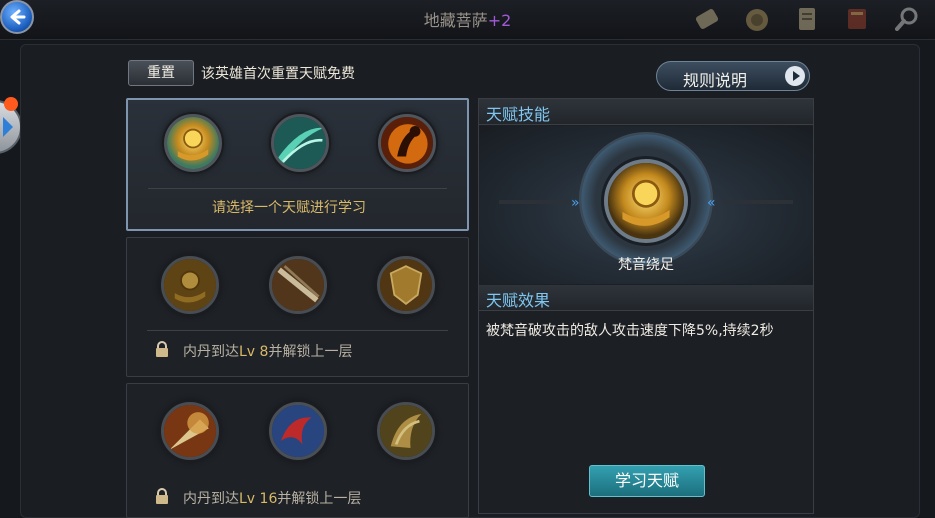 This screenshot has height=518, width=935. I want to click on right-chevron-icon: «, so click(711, 203).